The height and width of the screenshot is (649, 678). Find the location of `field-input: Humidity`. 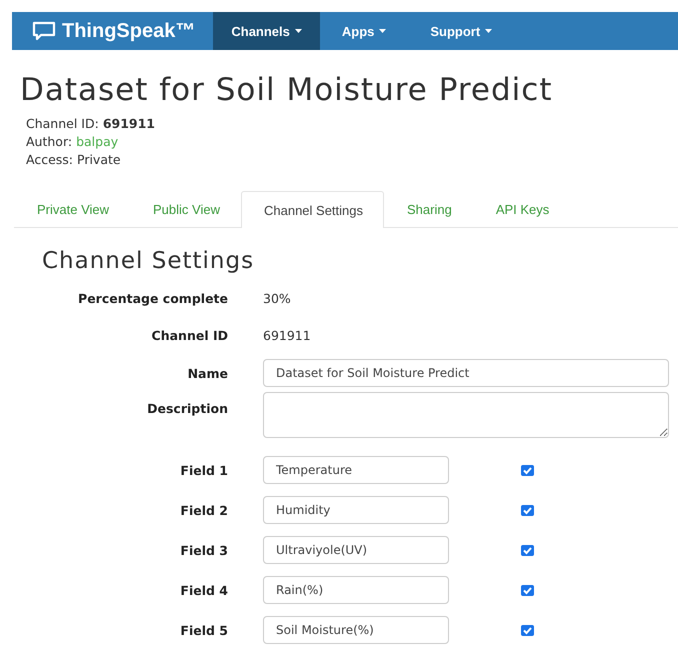

field-input: Humidity is located at coordinates (356, 510).